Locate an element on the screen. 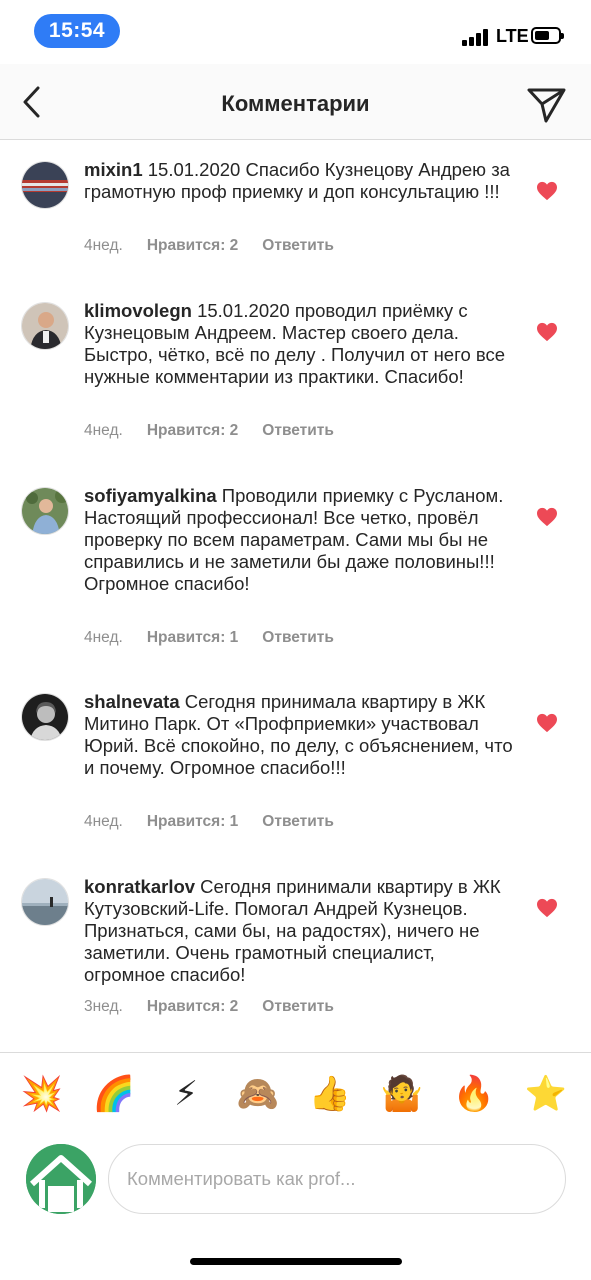 Image resolution: width=591 pixels, height=1280 pixels. comment-username: mixin1 is located at coordinates (113, 169).